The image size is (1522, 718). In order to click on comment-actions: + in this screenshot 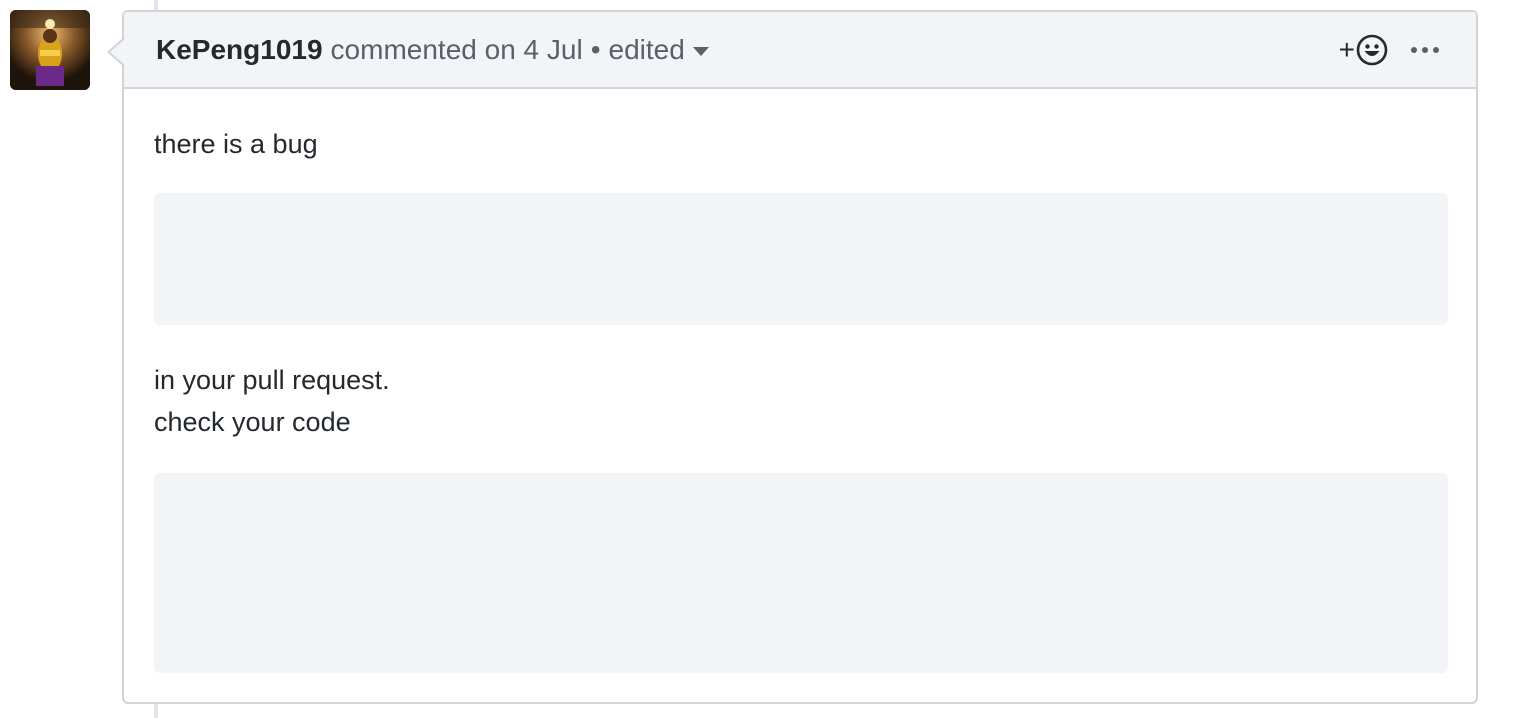, I will do `click(1389, 50)`.